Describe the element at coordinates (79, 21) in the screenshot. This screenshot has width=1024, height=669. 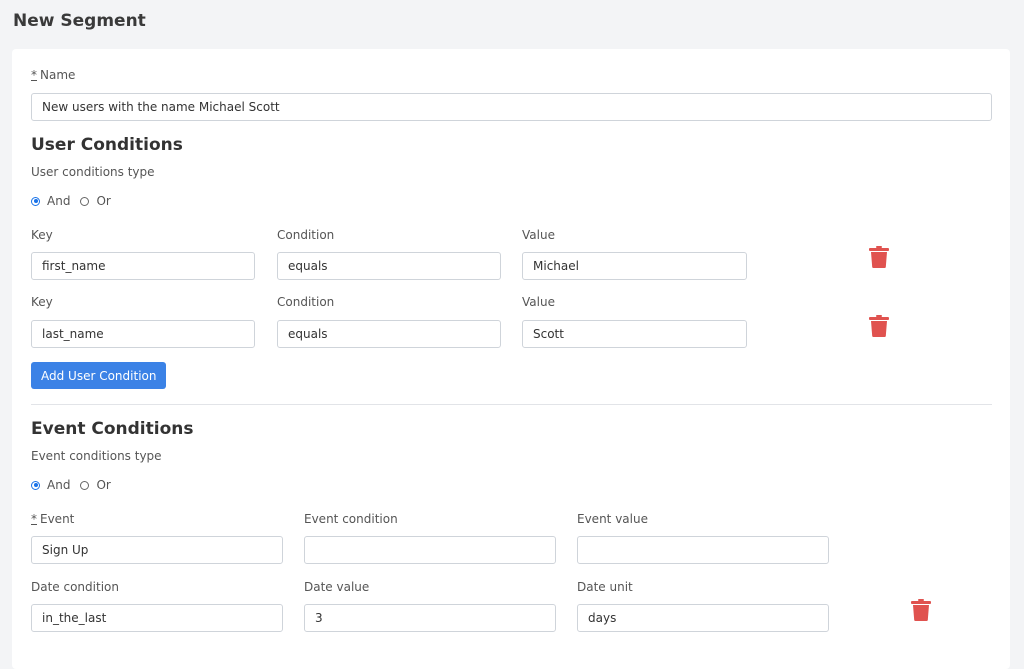
I see `page-title: New Segment` at that location.